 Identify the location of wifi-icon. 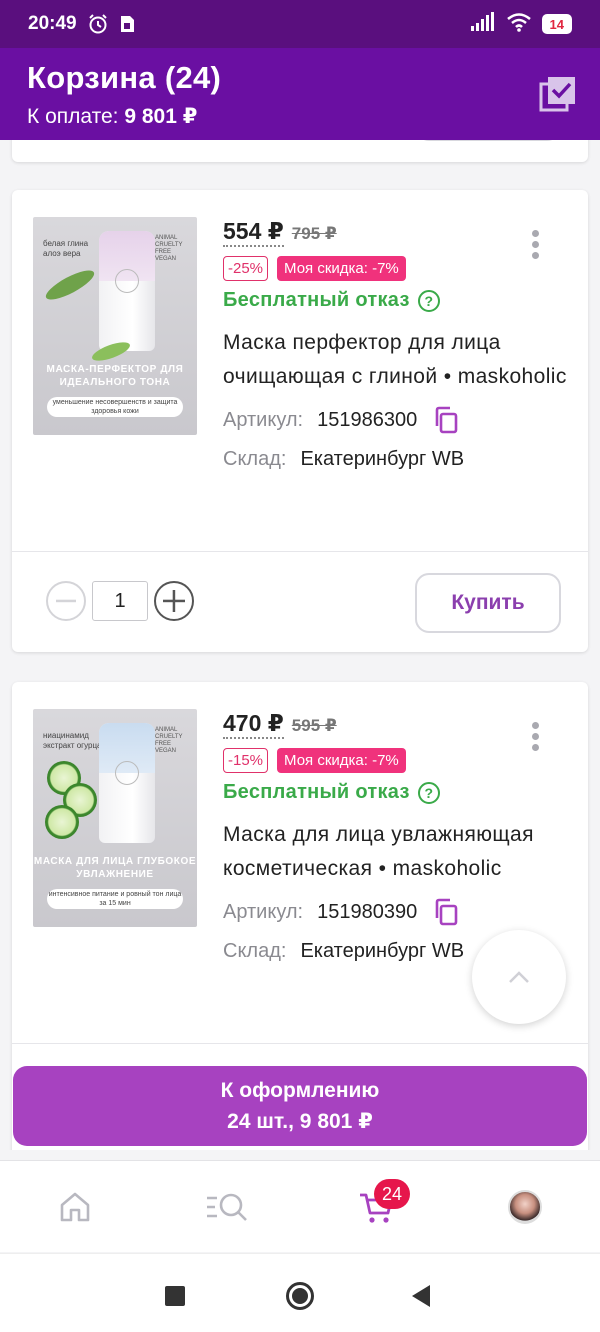
(519, 24).